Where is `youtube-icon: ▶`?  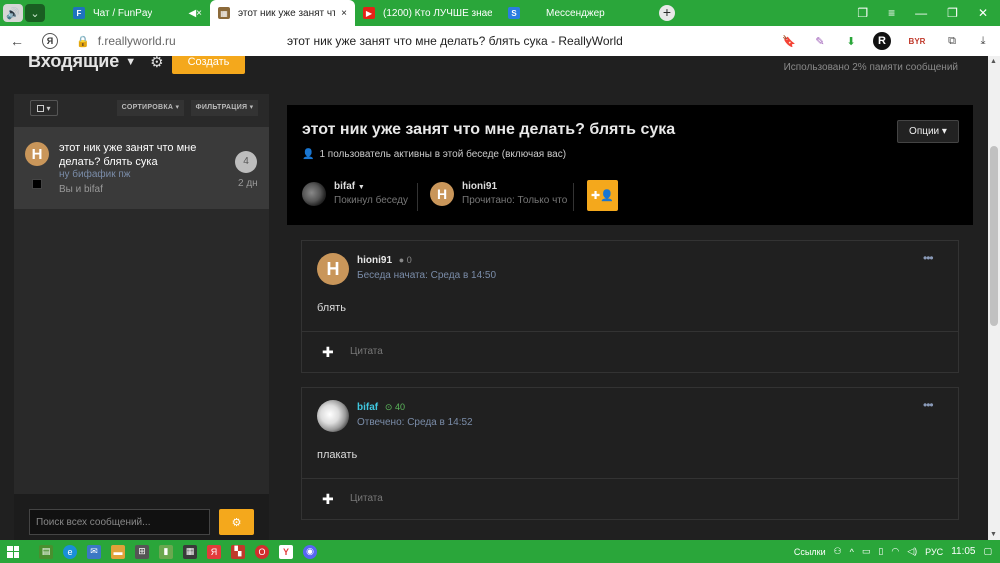 youtube-icon: ▶ is located at coordinates (369, 13).